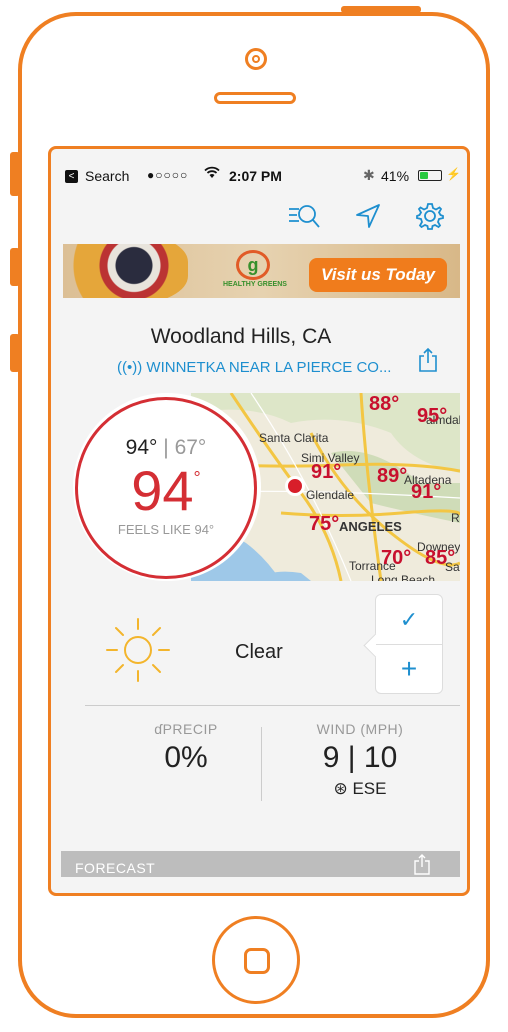 This screenshot has width=508, height=1032. Describe the element at coordinates (190, 729) in the screenshot. I see `precip-label: PRECIP` at that location.